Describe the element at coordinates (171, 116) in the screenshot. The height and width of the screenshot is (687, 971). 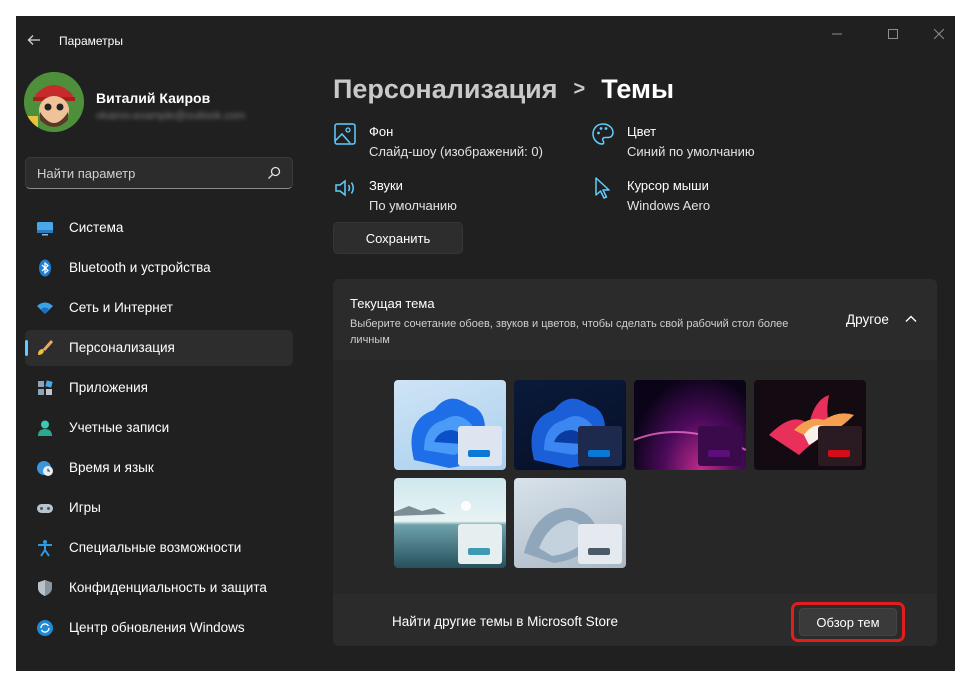
I see `user-email: vkairov.example@outlook.com` at that location.